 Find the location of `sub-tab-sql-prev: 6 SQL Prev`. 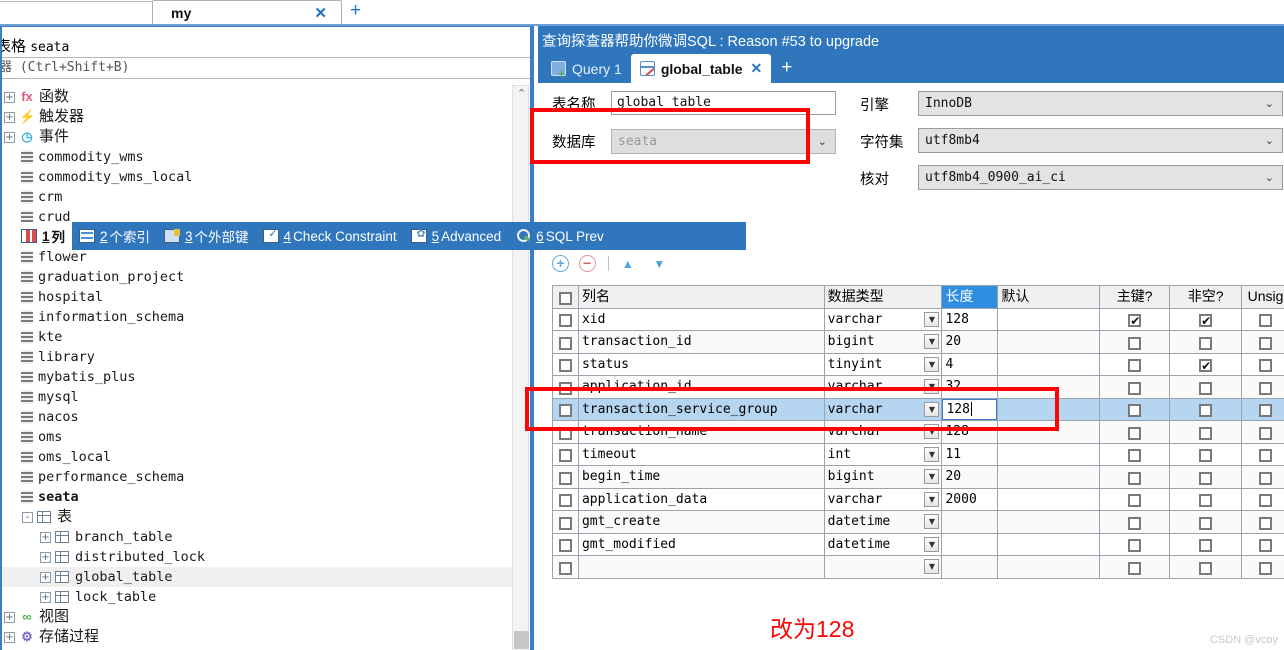

sub-tab-sql-prev: 6 SQL Prev is located at coordinates (559, 236).